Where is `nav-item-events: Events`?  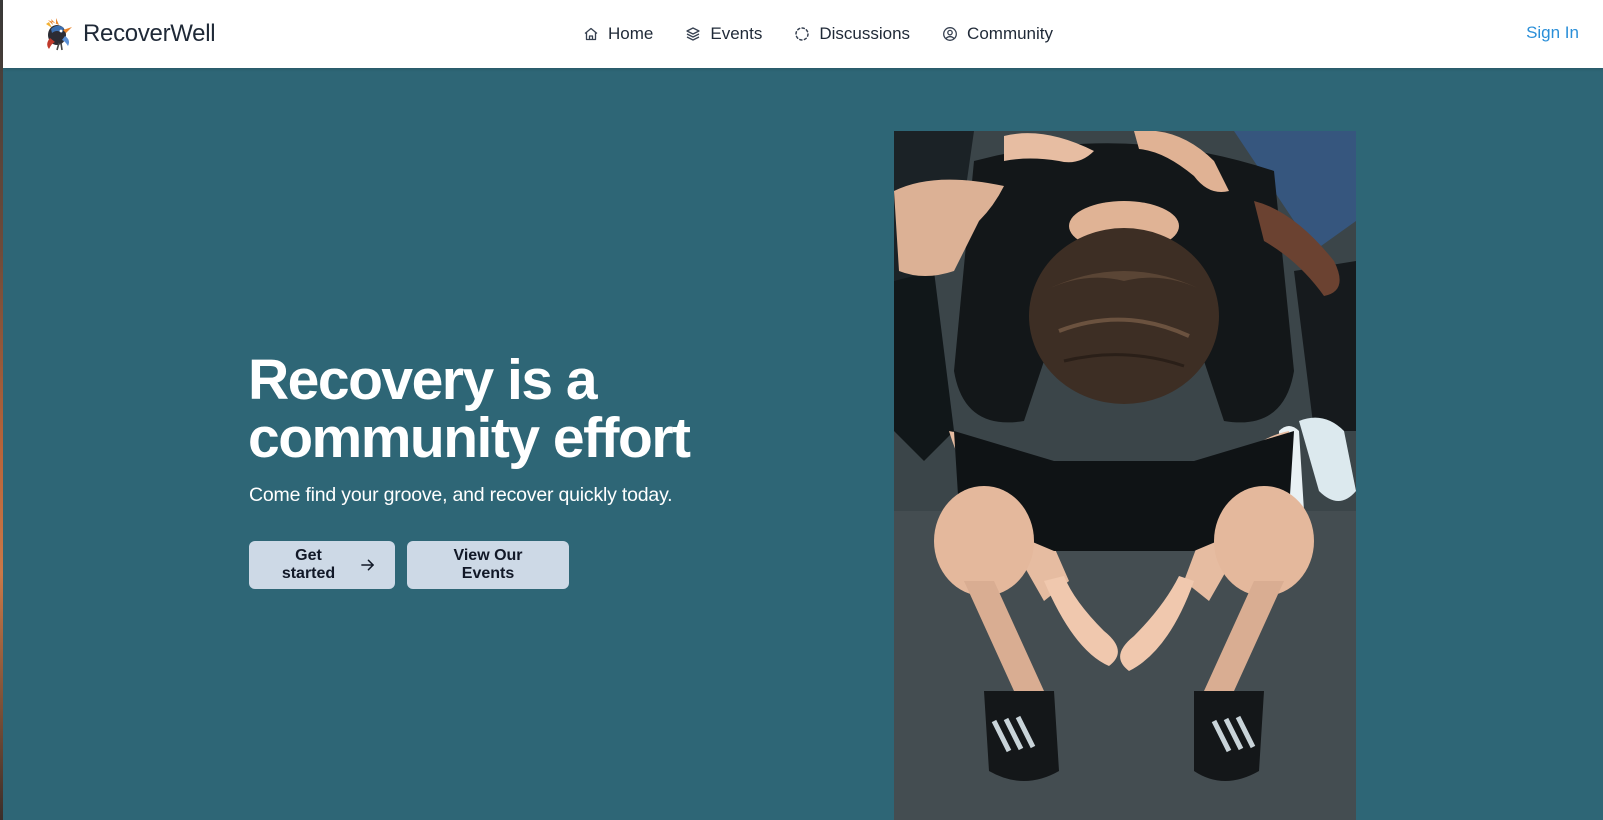 nav-item-events: Events is located at coordinates (723, 34).